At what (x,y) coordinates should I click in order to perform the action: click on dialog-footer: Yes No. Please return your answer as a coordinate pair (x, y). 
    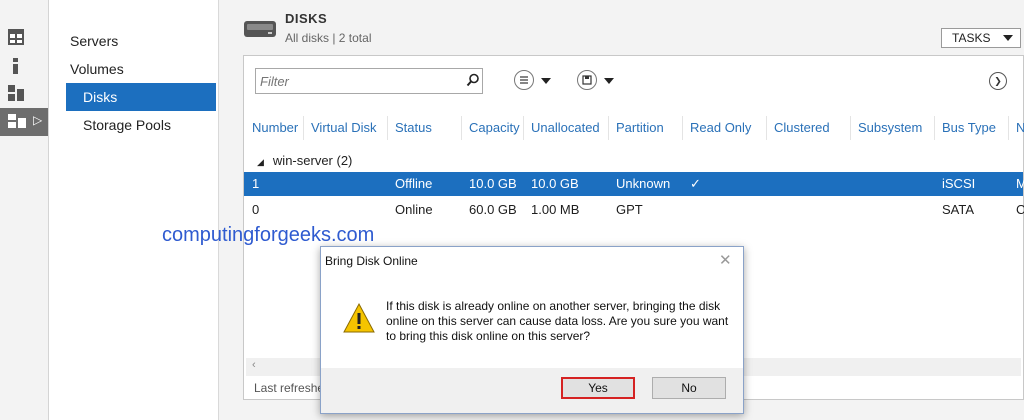
    Looking at the image, I should click on (532, 390).